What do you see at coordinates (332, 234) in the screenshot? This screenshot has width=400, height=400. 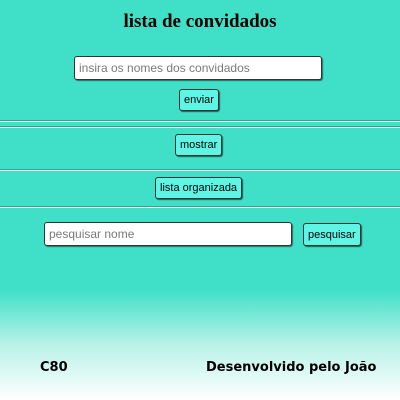 I see `search-button: pesquisar` at bounding box center [332, 234].